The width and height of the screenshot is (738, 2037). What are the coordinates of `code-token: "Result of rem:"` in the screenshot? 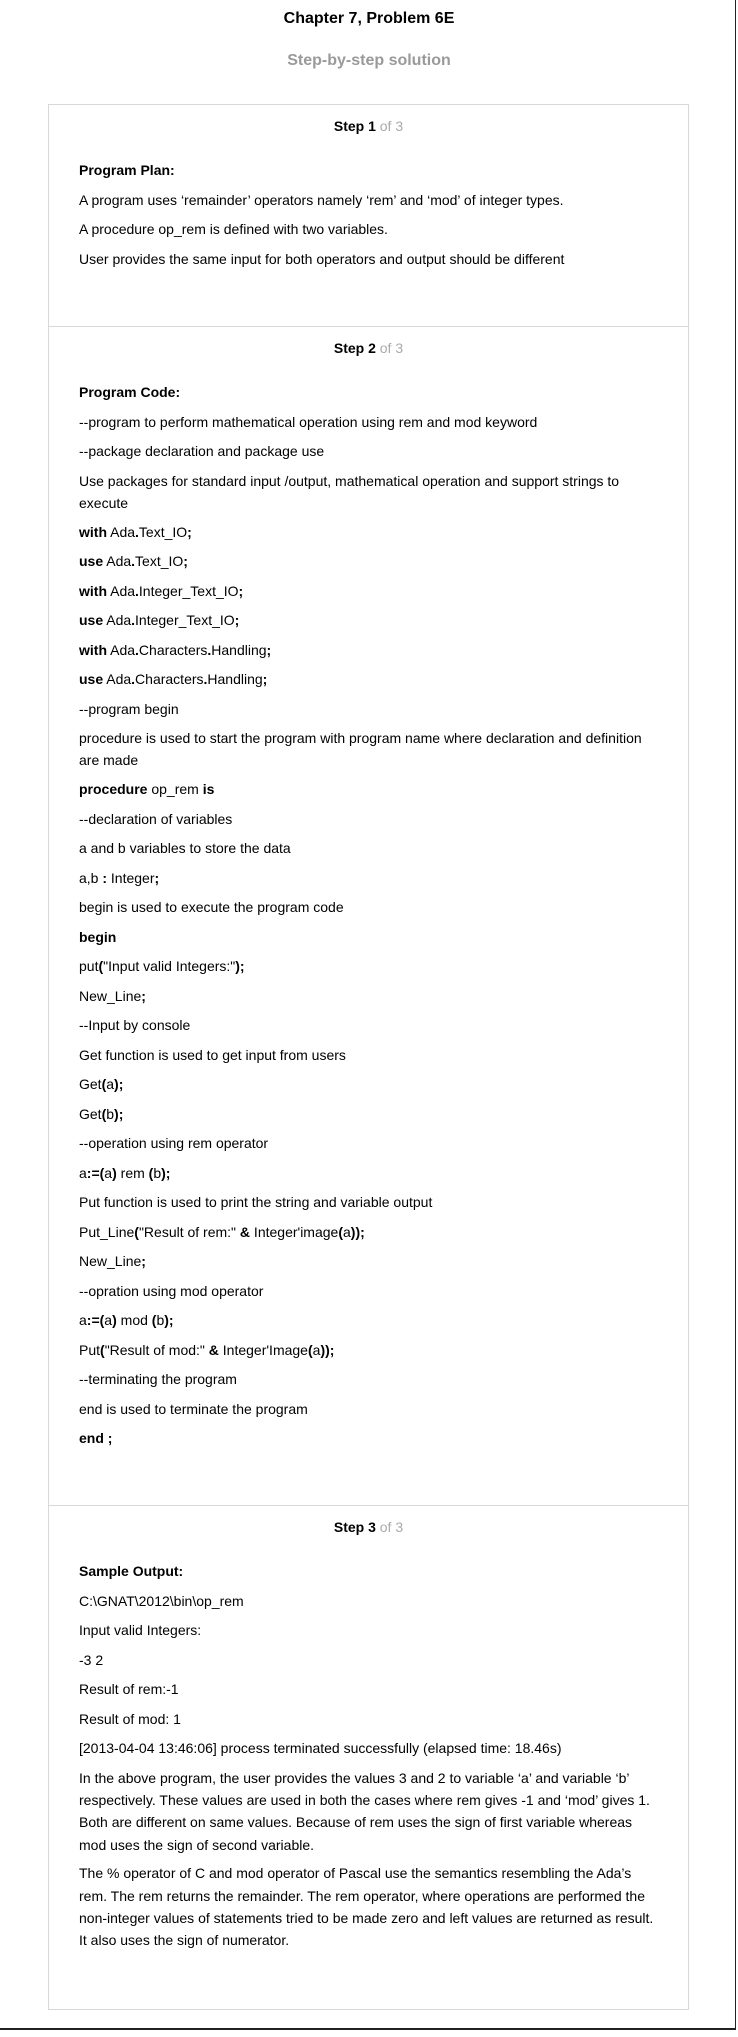 It's located at (189, 1231).